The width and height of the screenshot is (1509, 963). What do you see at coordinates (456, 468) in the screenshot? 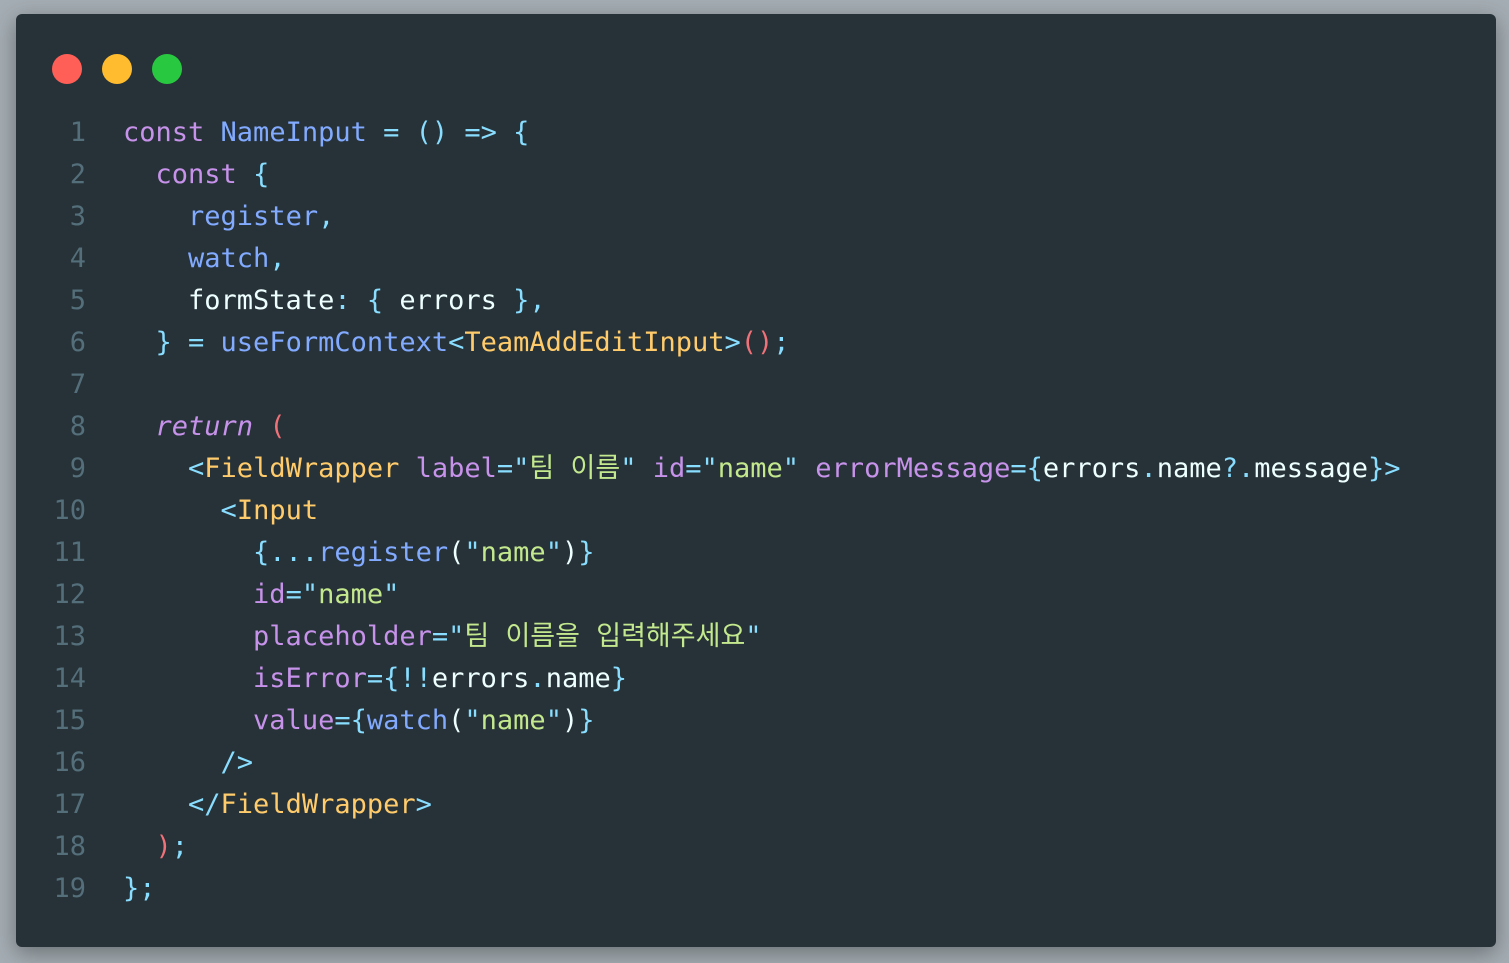
I see `code-token: label` at bounding box center [456, 468].